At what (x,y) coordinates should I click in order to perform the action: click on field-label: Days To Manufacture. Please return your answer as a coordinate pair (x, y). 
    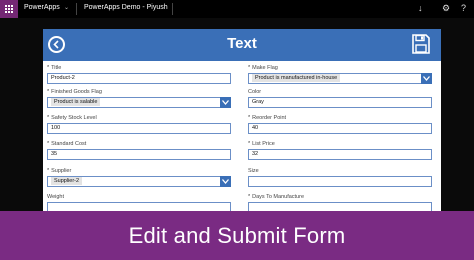
    Looking at the image, I should click on (278, 197).